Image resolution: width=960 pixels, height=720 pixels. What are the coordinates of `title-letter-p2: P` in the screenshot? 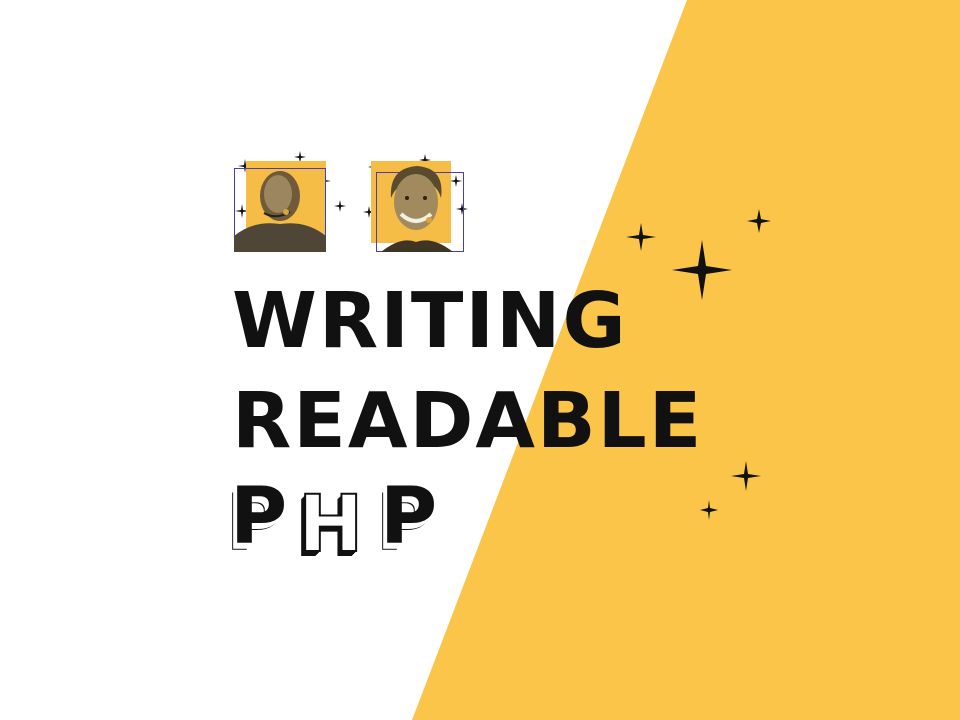 It's located at (409, 517).